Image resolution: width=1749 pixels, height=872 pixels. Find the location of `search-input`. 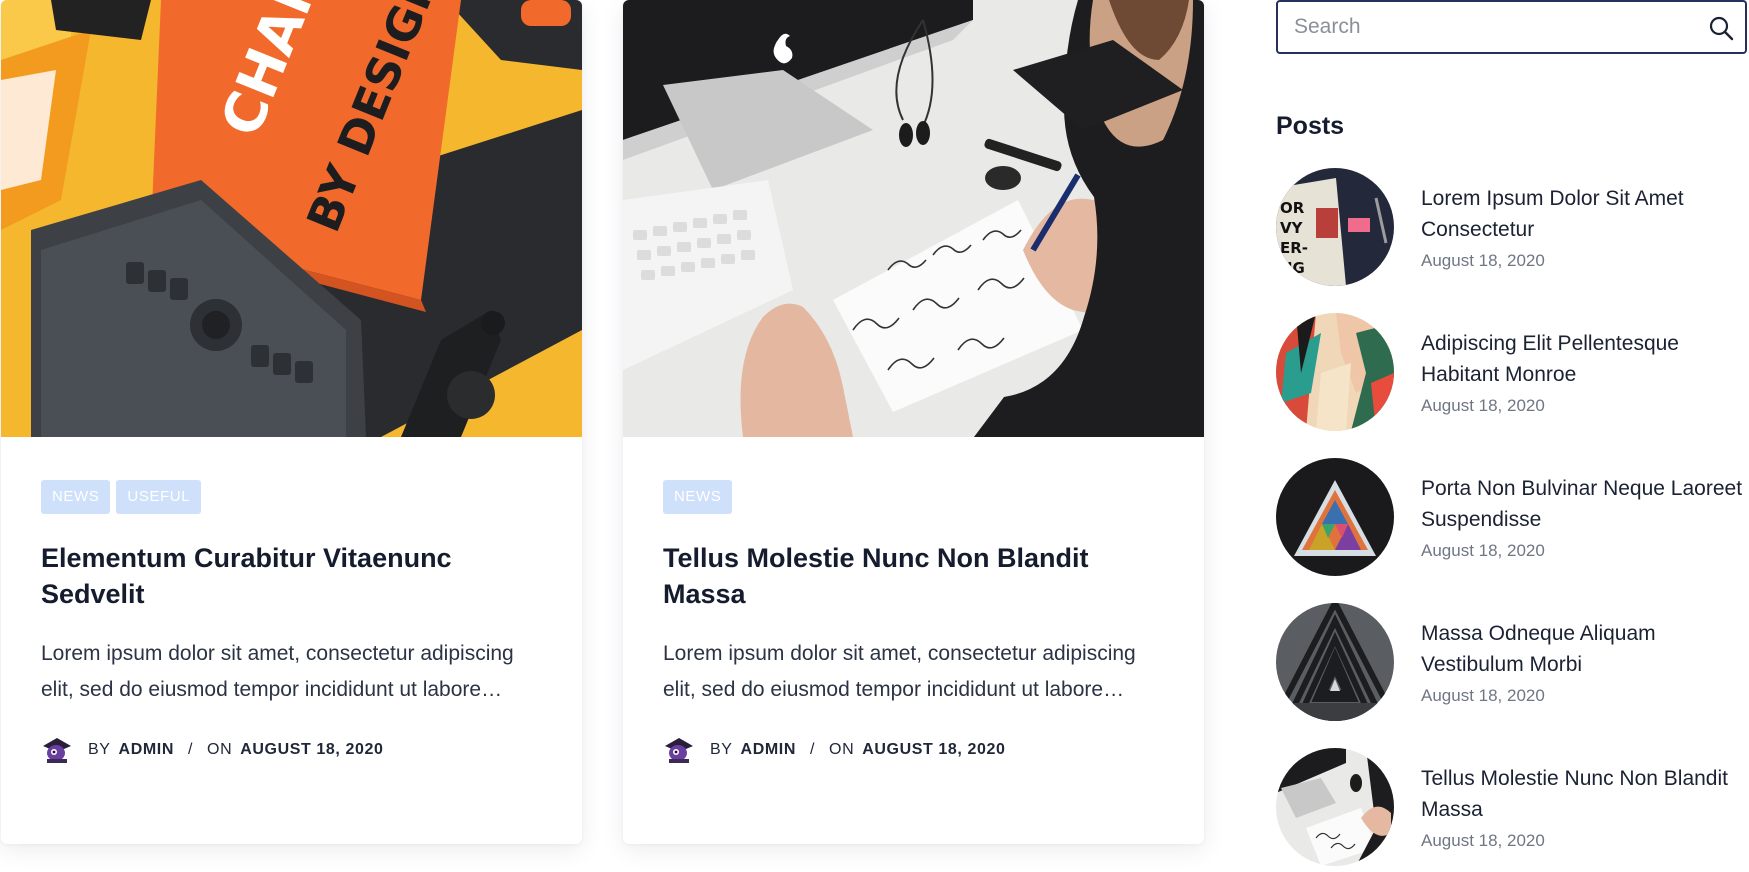

search-input is located at coordinates (1511, 27).